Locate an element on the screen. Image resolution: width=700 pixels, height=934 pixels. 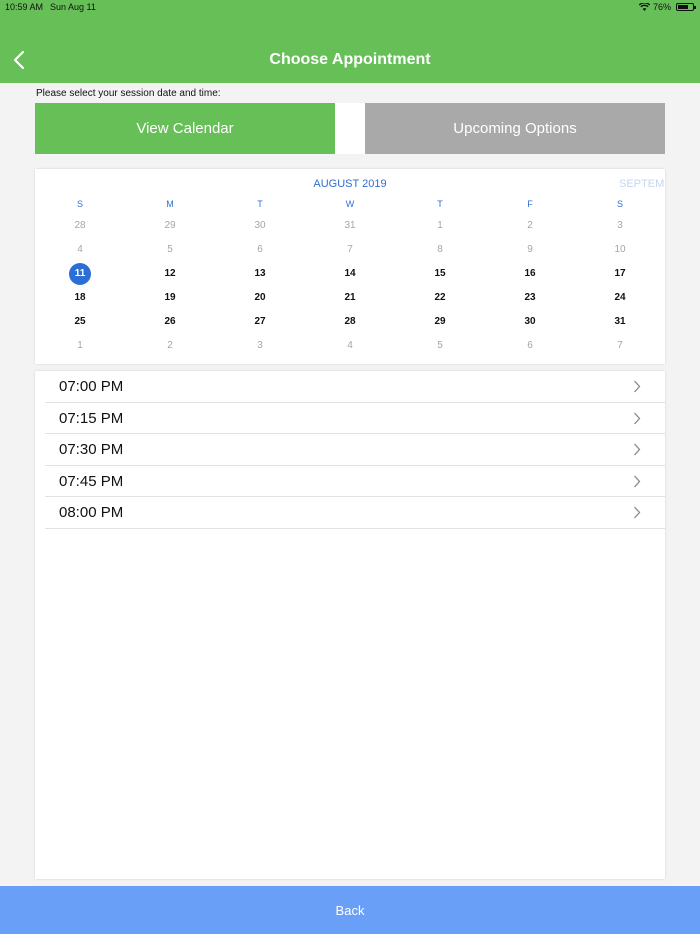
calendar-day: 15 is located at coordinates (440, 274).